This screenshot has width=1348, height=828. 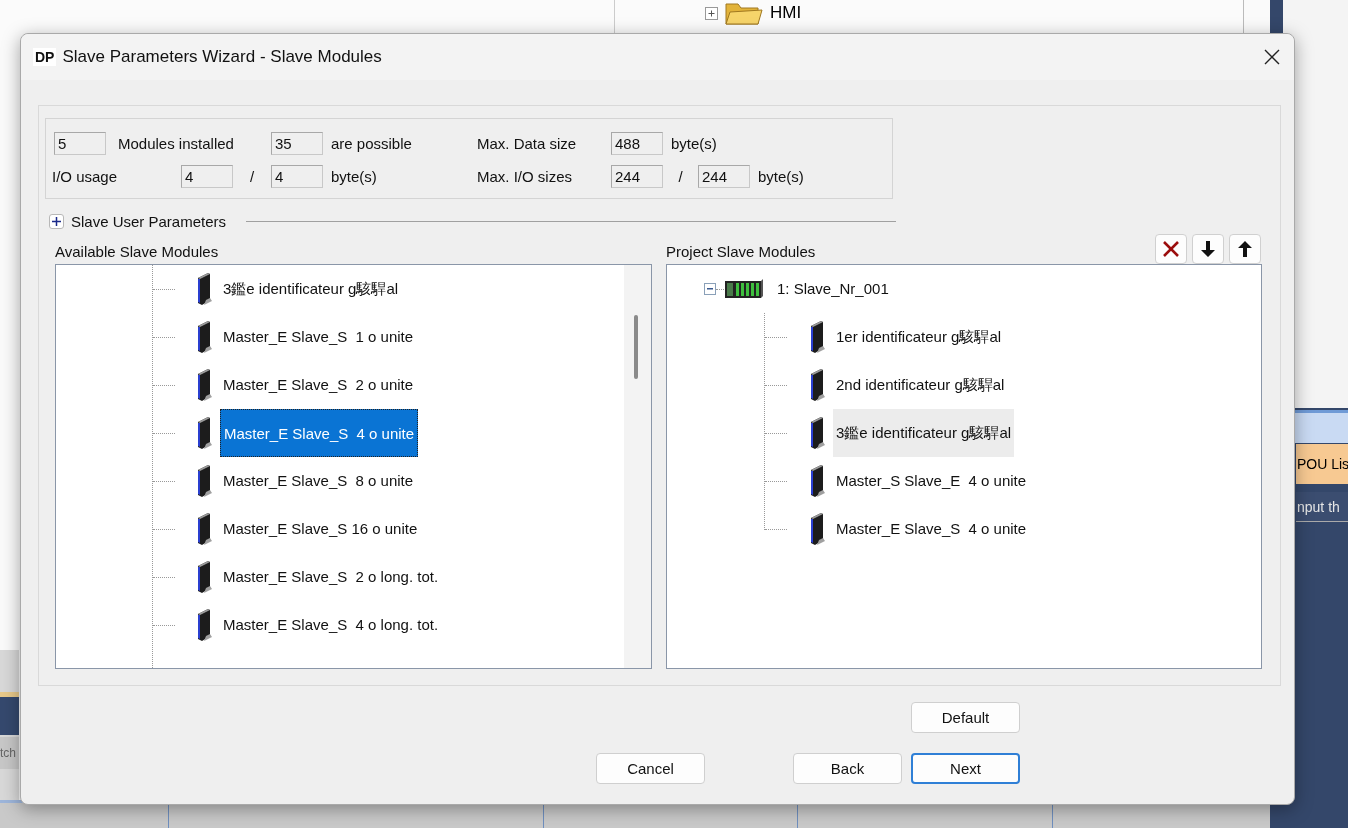 What do you see at coordinates (931, 481) in the screenshot?
I see `module-item: Master_S Slave_E 4 o unite` at bounding box center [931, 481].